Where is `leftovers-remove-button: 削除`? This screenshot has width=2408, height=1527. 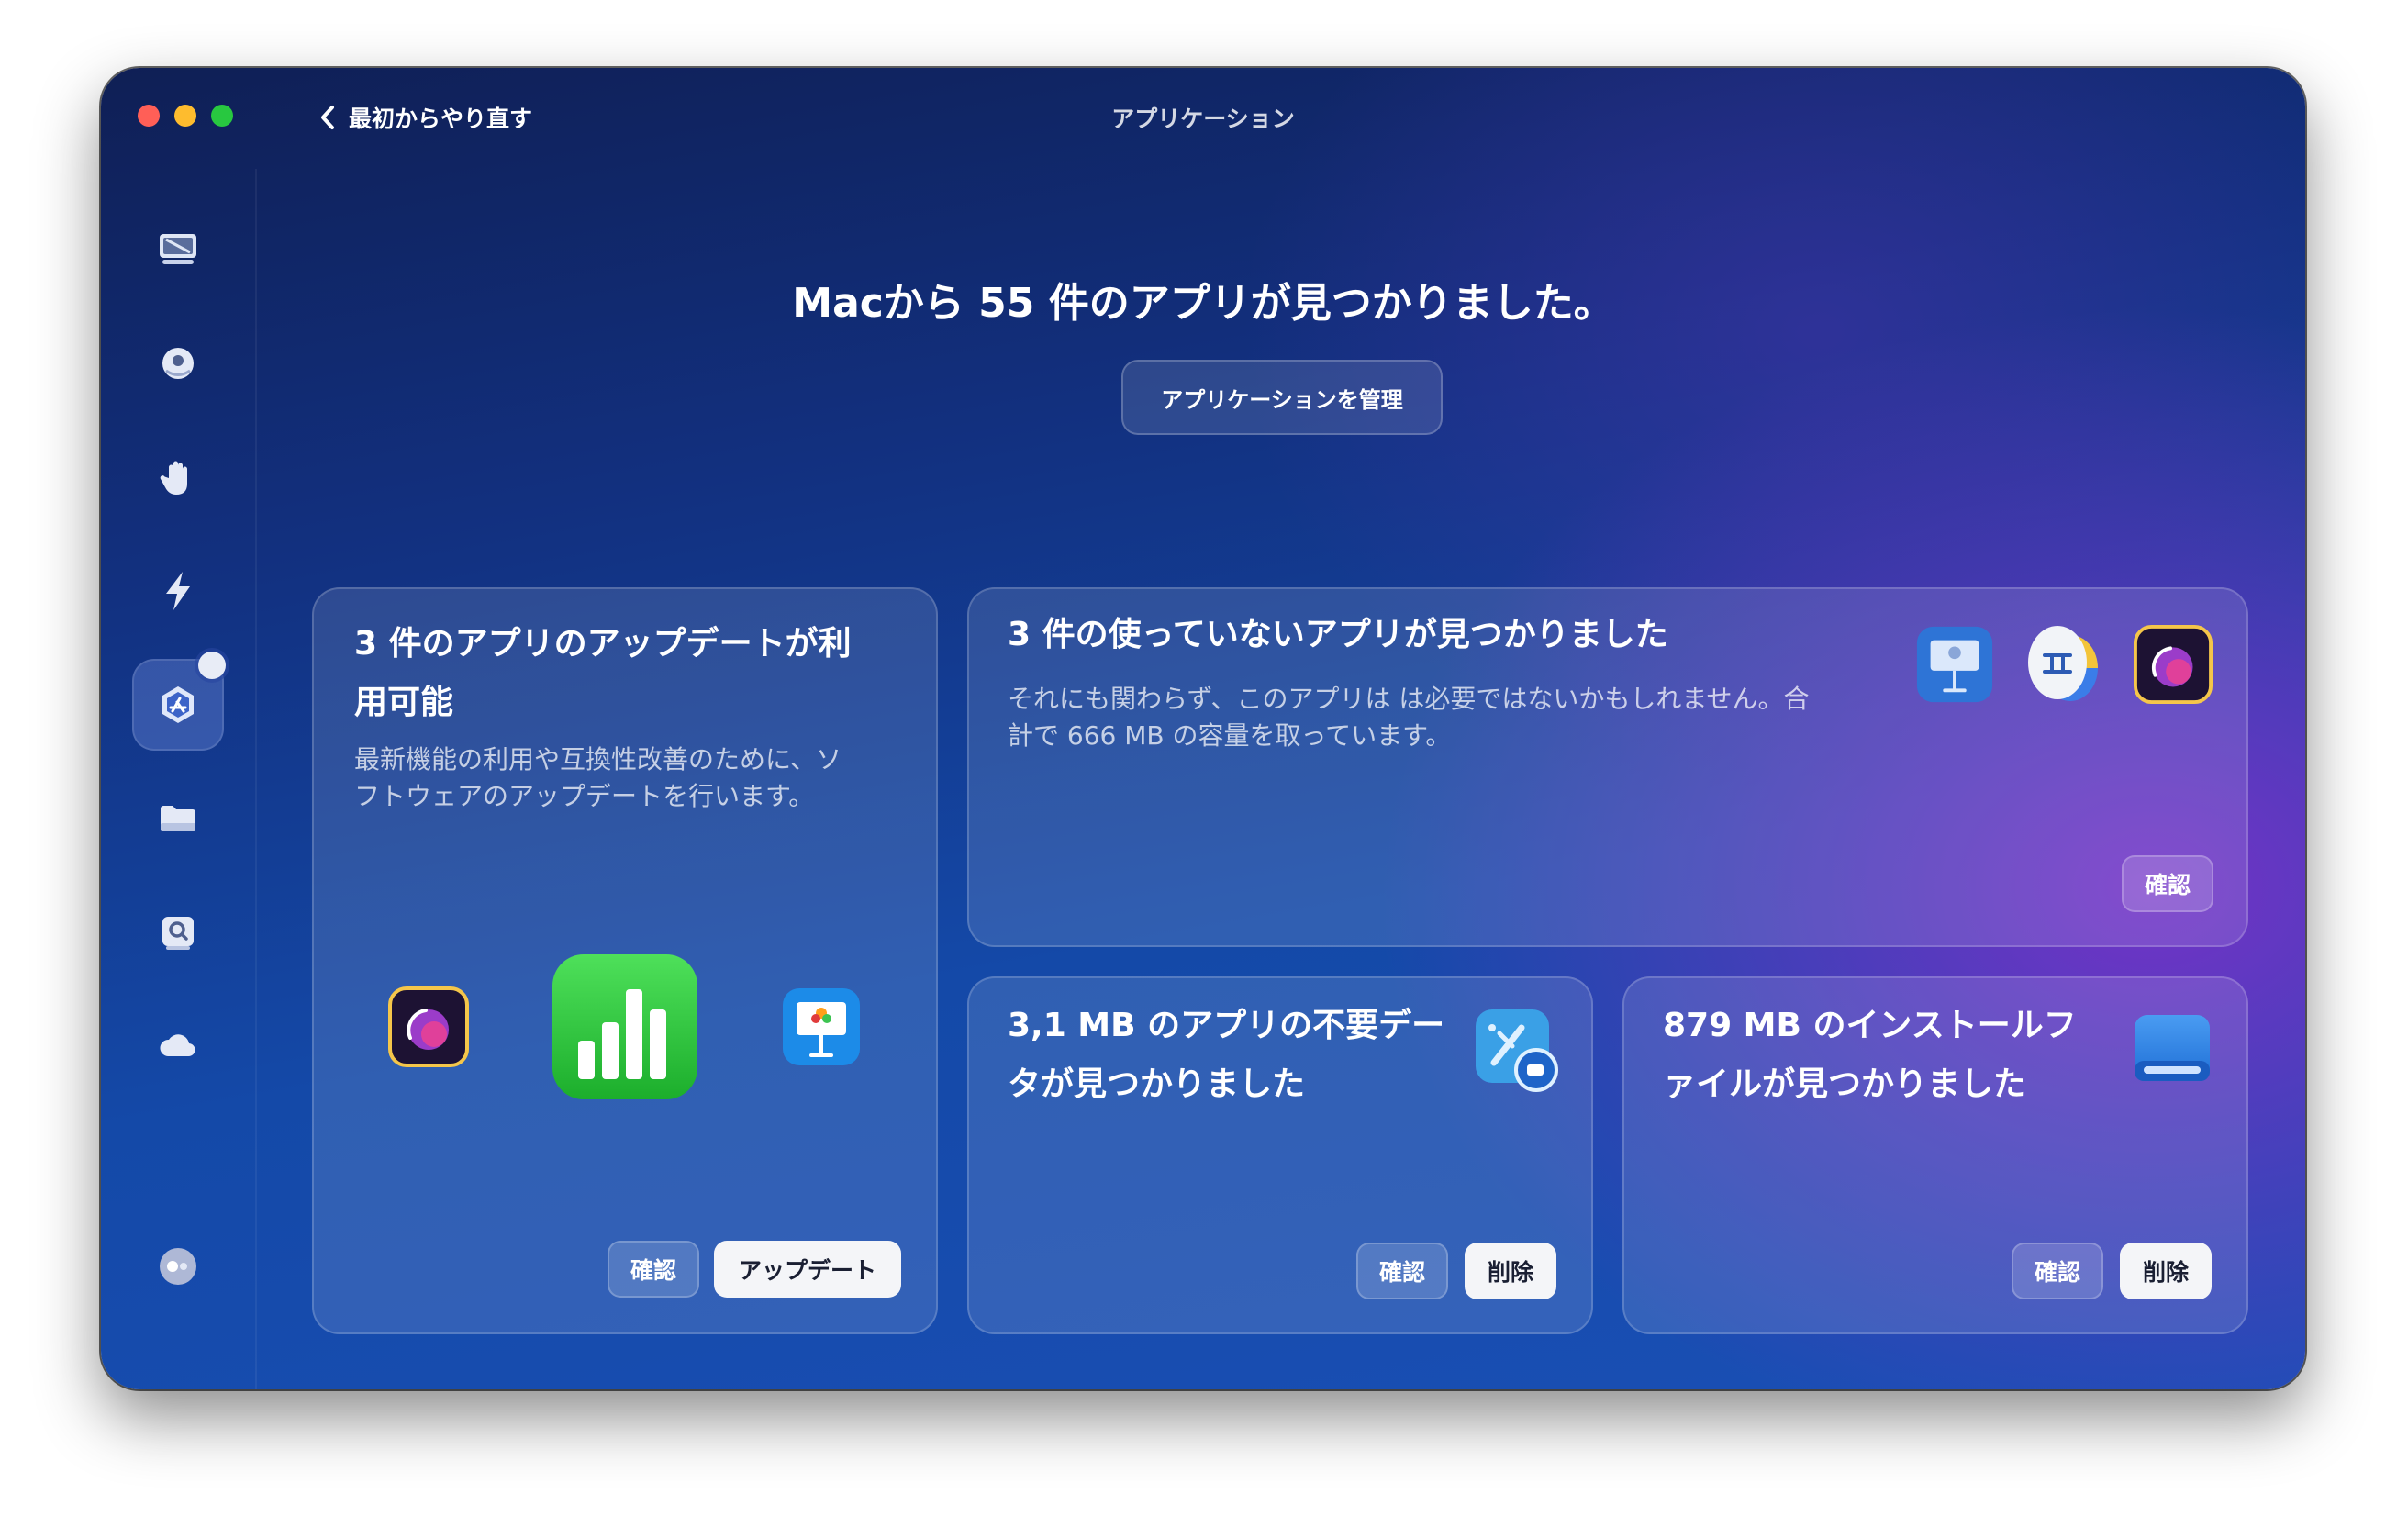 leftovers-remove-button: 削除 is located at coordinates (1510, 1271).